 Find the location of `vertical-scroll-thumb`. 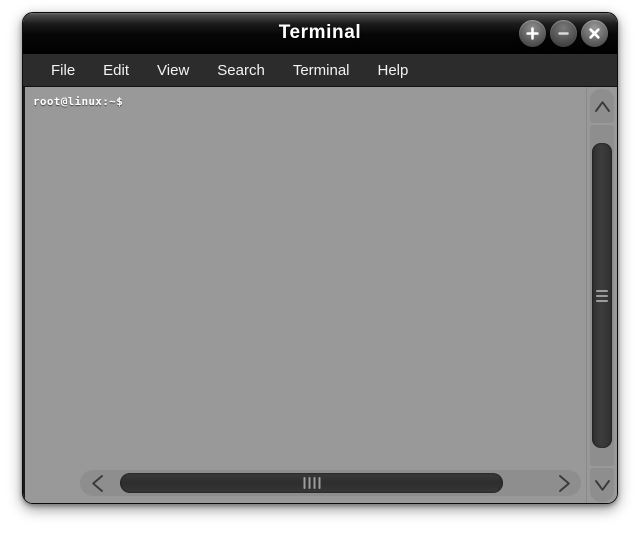

vertical-scroll-thumb is located at coordinates (602, 295).